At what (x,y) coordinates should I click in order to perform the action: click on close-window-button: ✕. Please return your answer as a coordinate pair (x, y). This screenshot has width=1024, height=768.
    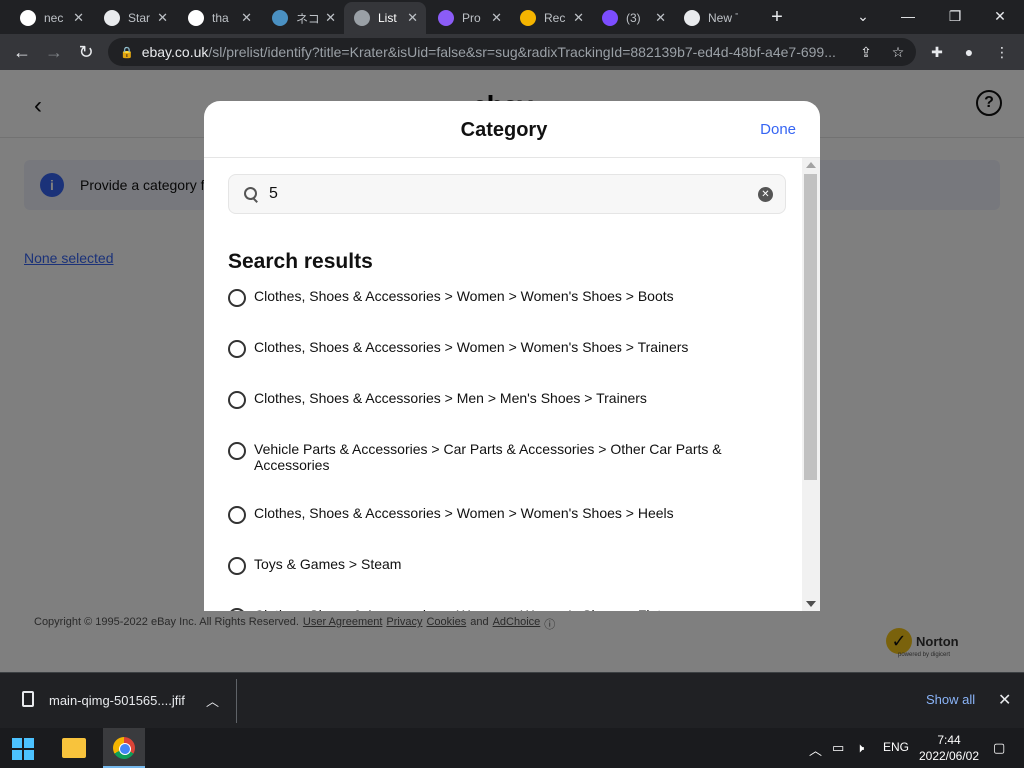
    Looking at the image, I should click on (1000, 16).